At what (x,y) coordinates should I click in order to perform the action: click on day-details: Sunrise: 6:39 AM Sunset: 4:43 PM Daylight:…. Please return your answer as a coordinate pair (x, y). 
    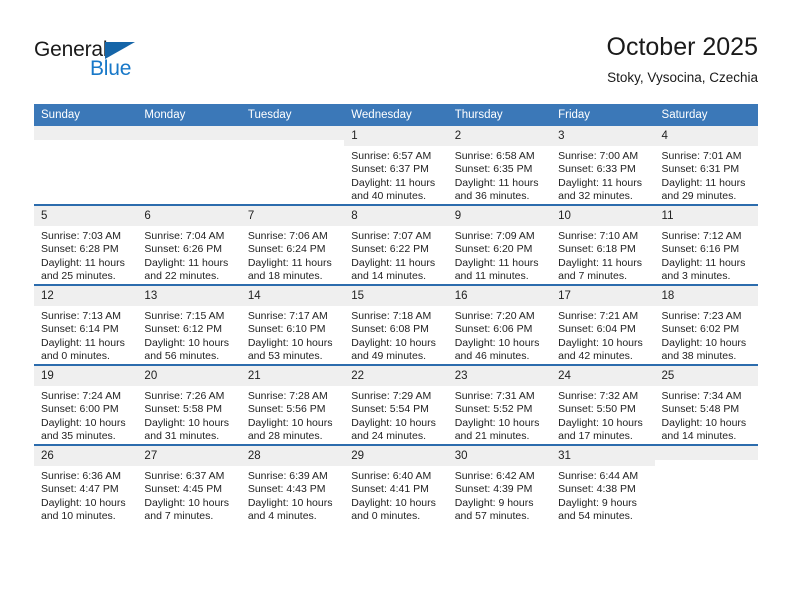
    Looking at the image, I should click on (292, 495).